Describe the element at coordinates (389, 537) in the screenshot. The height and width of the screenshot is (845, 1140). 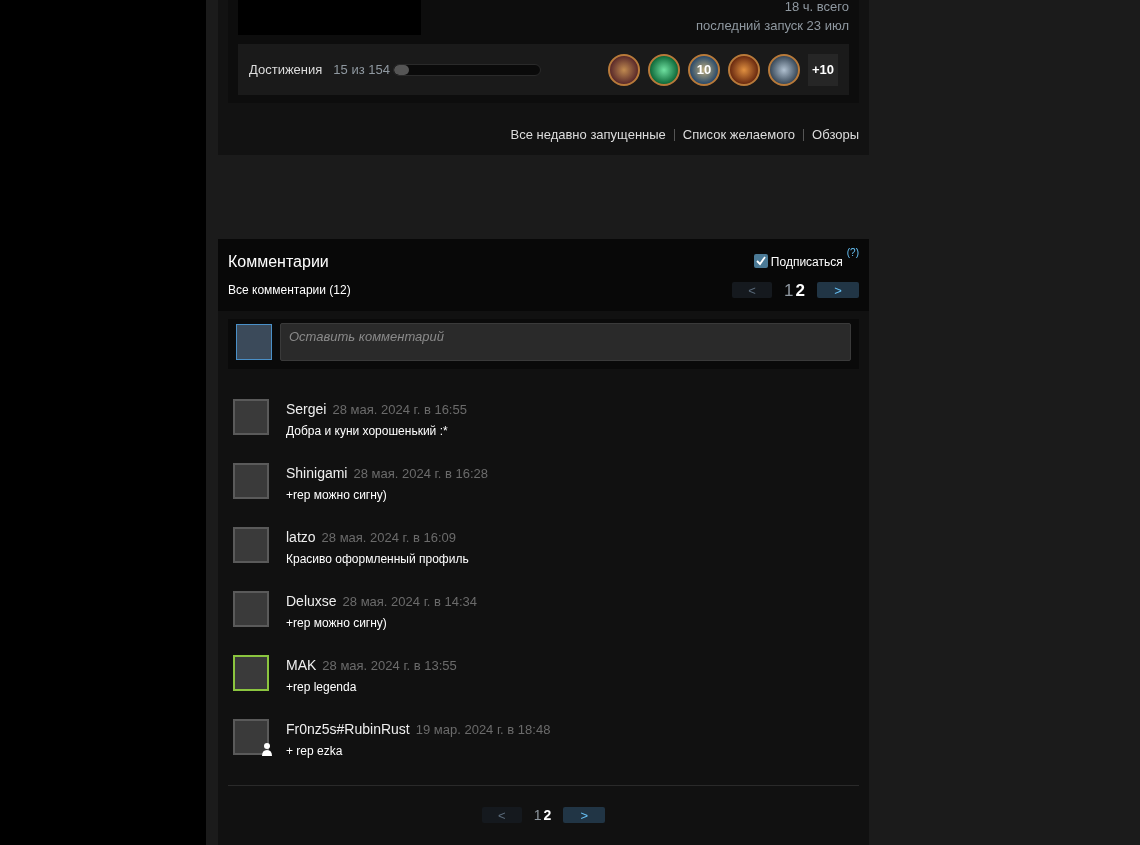
I see `comment-timestamp: 28 мая. 2024 г. в 16:09` at that location.